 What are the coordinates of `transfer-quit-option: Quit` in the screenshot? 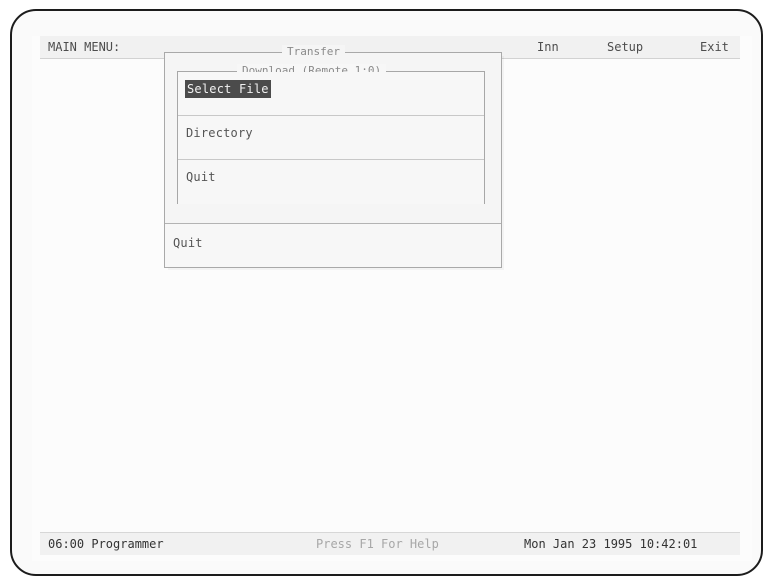 It's located at (333, 245).